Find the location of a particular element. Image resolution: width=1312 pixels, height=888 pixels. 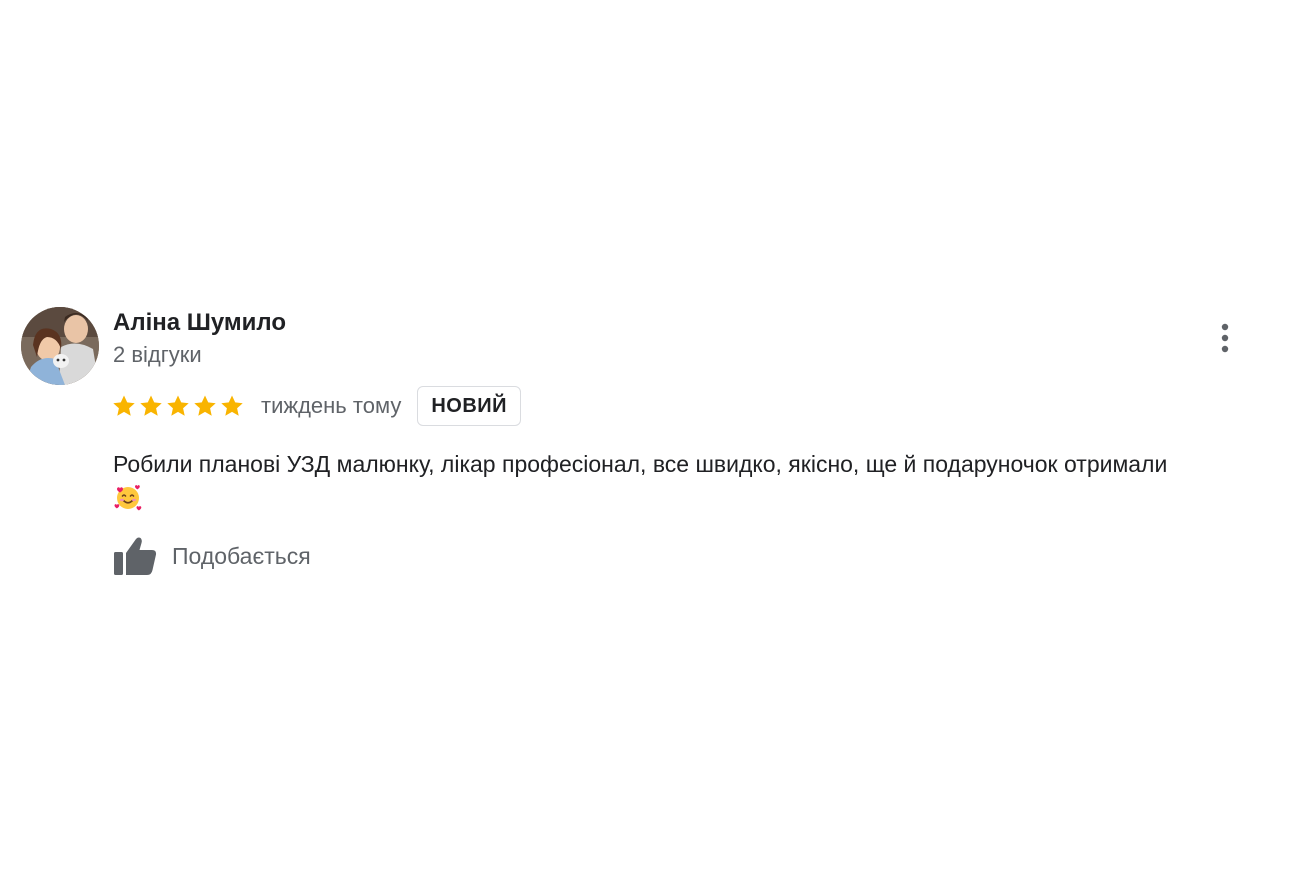

like-button: Подобається is located at coordinates (211, 556).